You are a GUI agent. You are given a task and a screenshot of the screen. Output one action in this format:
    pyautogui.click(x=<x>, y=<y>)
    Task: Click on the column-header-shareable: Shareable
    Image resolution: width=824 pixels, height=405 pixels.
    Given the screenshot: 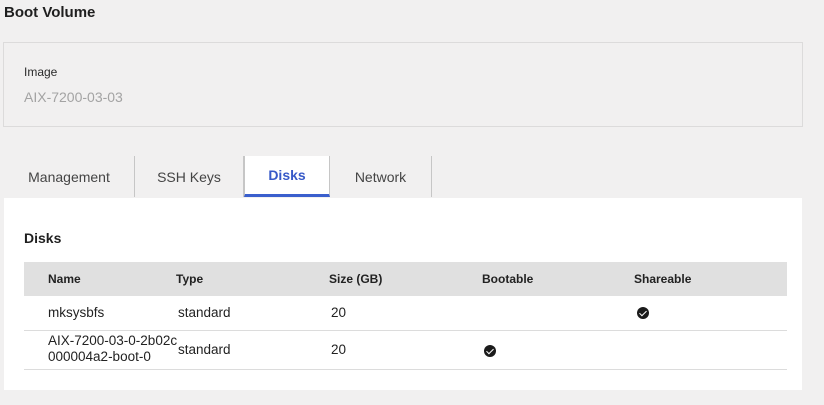 What is the action you would take?
    pyautogui.click(x=662, y=279)
    